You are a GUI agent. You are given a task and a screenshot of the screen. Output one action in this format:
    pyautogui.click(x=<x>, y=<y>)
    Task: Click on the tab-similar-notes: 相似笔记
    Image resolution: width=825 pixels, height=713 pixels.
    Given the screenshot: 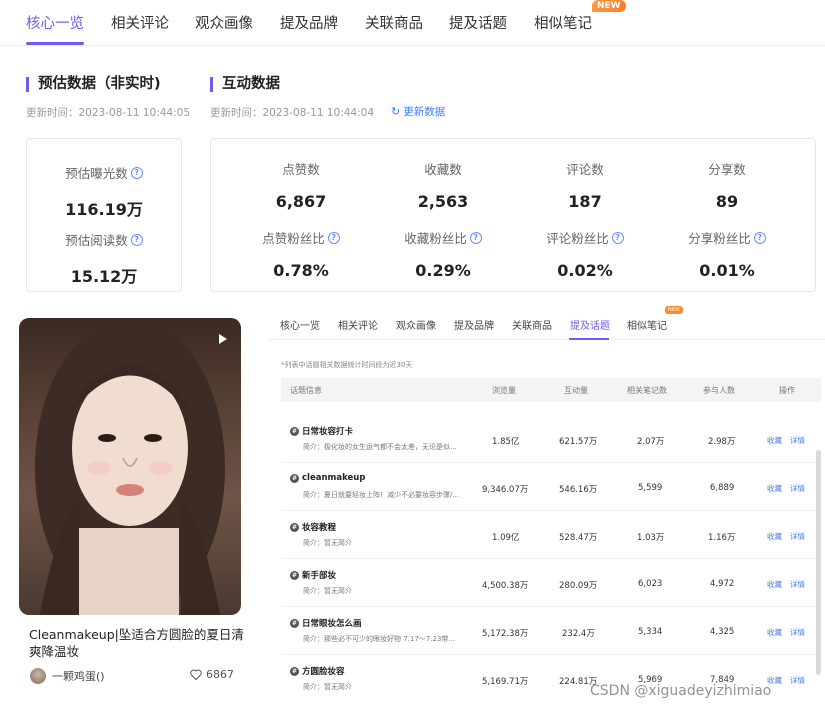 What is the action you would take?
    pyautogui.click(x=563, y=22)
    